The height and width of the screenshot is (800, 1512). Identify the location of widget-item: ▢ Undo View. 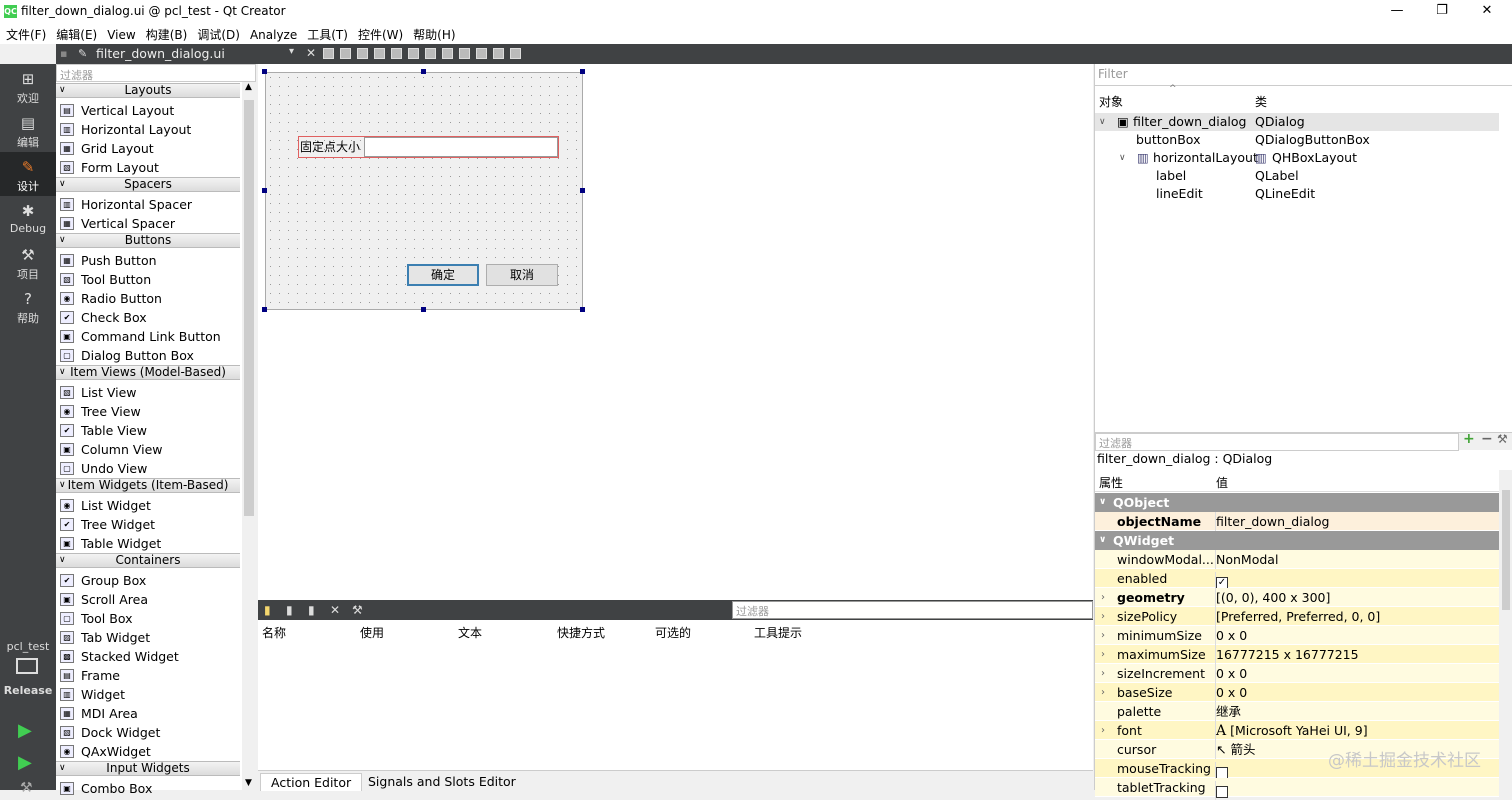
(148, 468).